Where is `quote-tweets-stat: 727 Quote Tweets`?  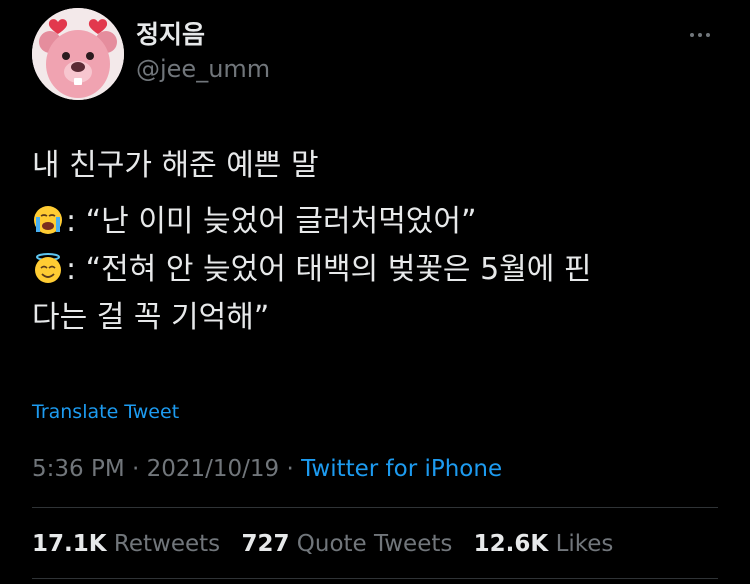 quote-tweets-stat: 727 Quote Tweets is located at coordinates (346, 544).